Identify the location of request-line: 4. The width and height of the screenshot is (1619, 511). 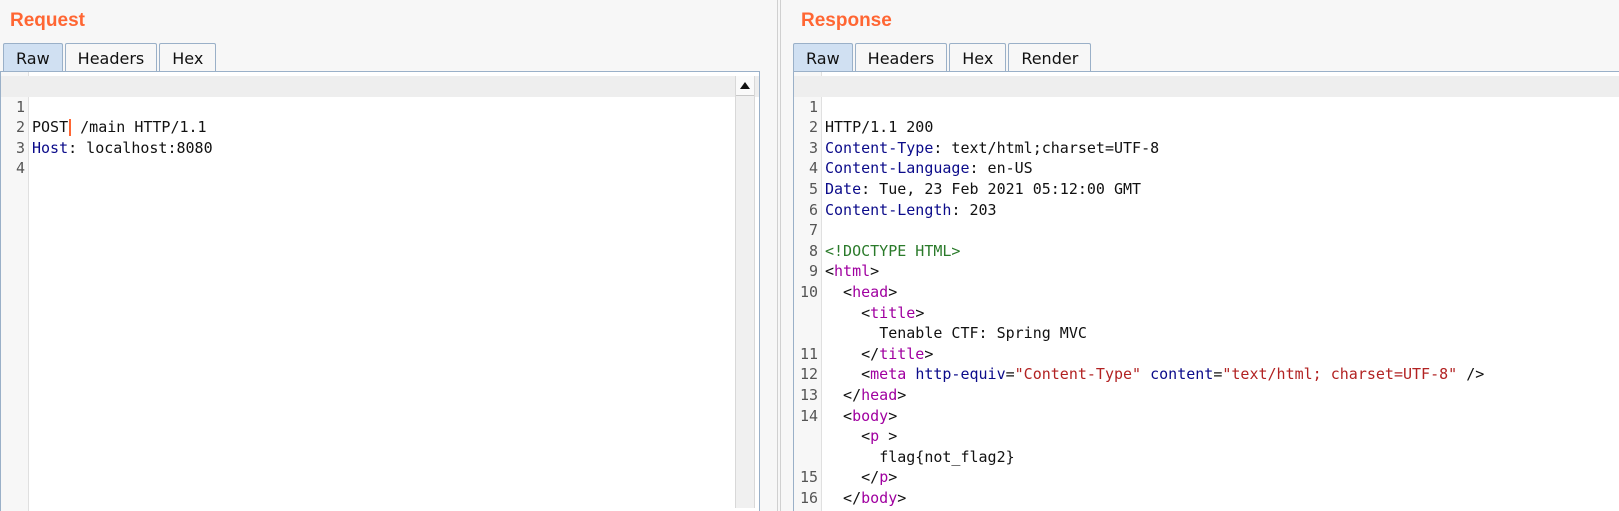
(380, 157).